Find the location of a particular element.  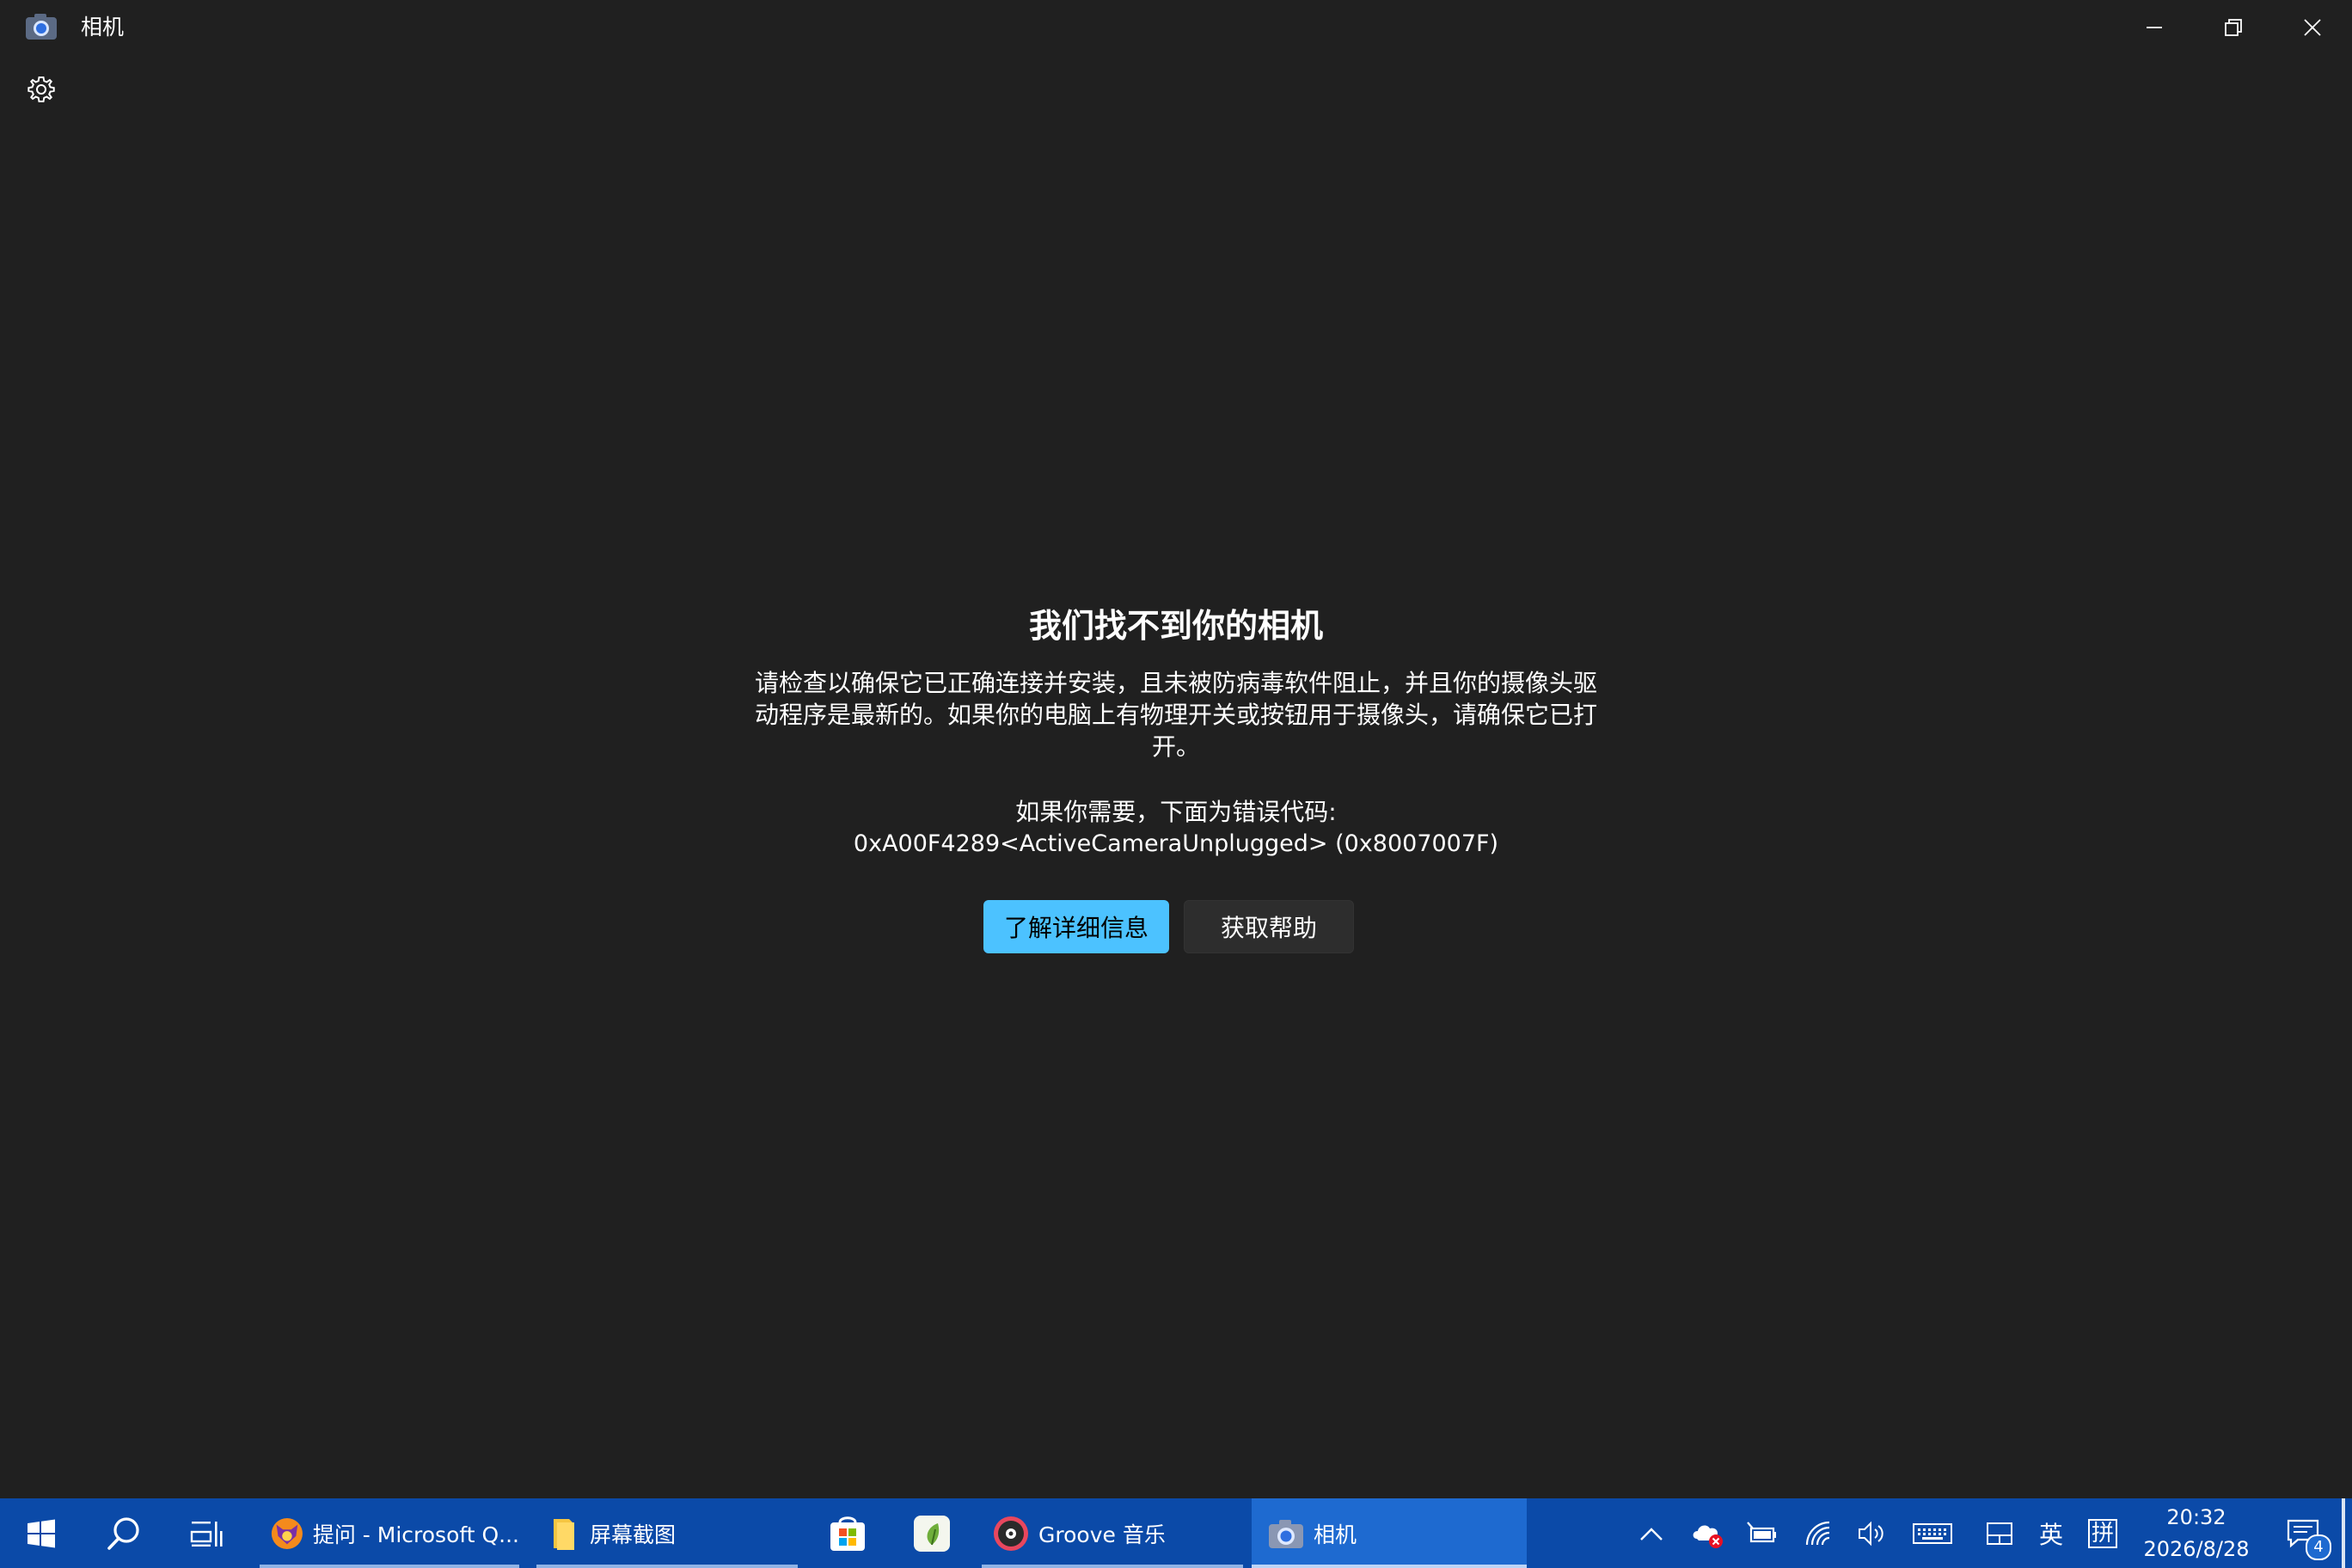

close-icon is located at coordinates (2312, 27).